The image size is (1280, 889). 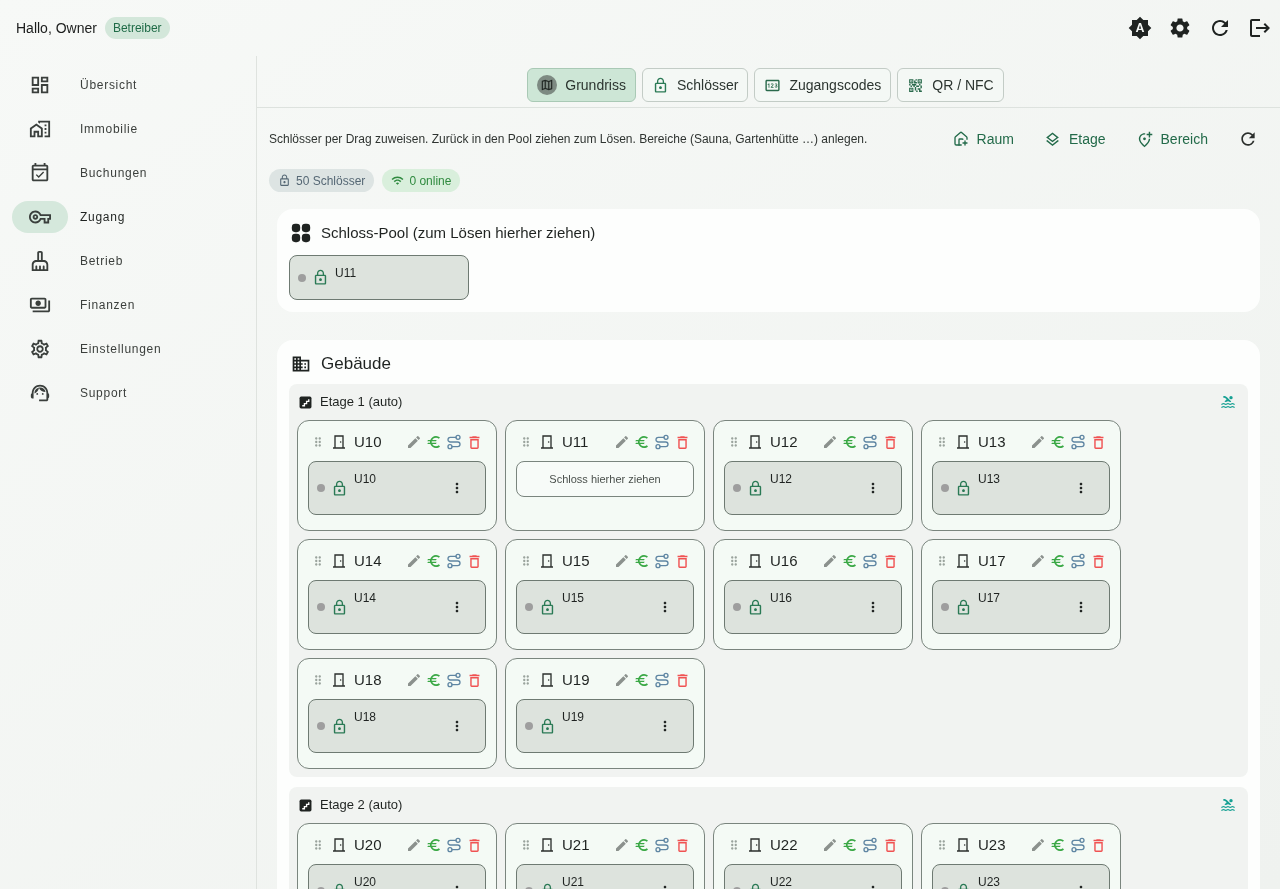 I want to click on floor-title: Etage 2 (auto), so click(x=361, y=805).